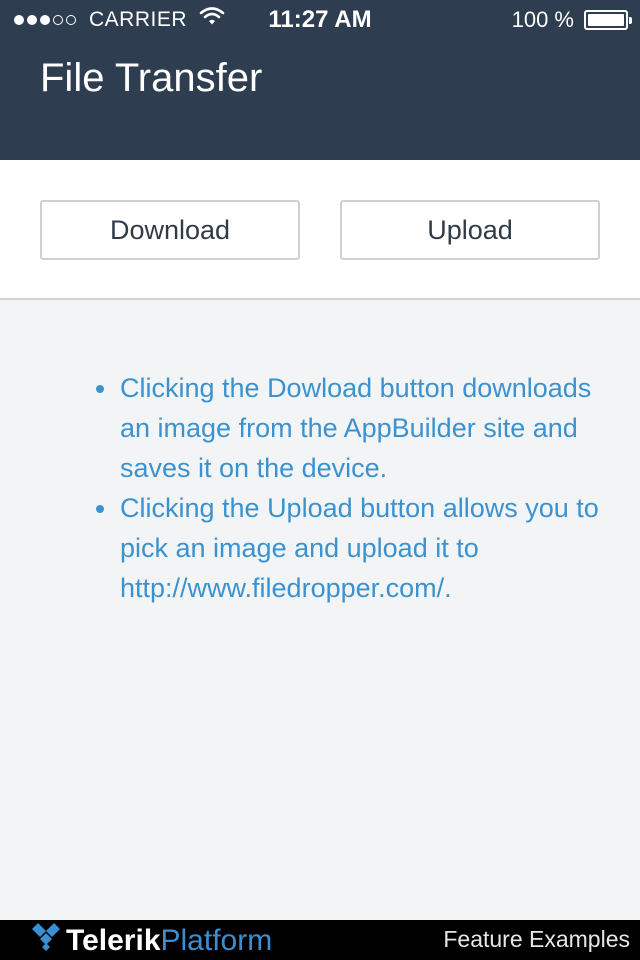 This screenshot has width=640, height=960. What do you see at coordinates (151, 78) in the screenshot?
I see `page-title: File Transfer` at bounding box center [151, 78].